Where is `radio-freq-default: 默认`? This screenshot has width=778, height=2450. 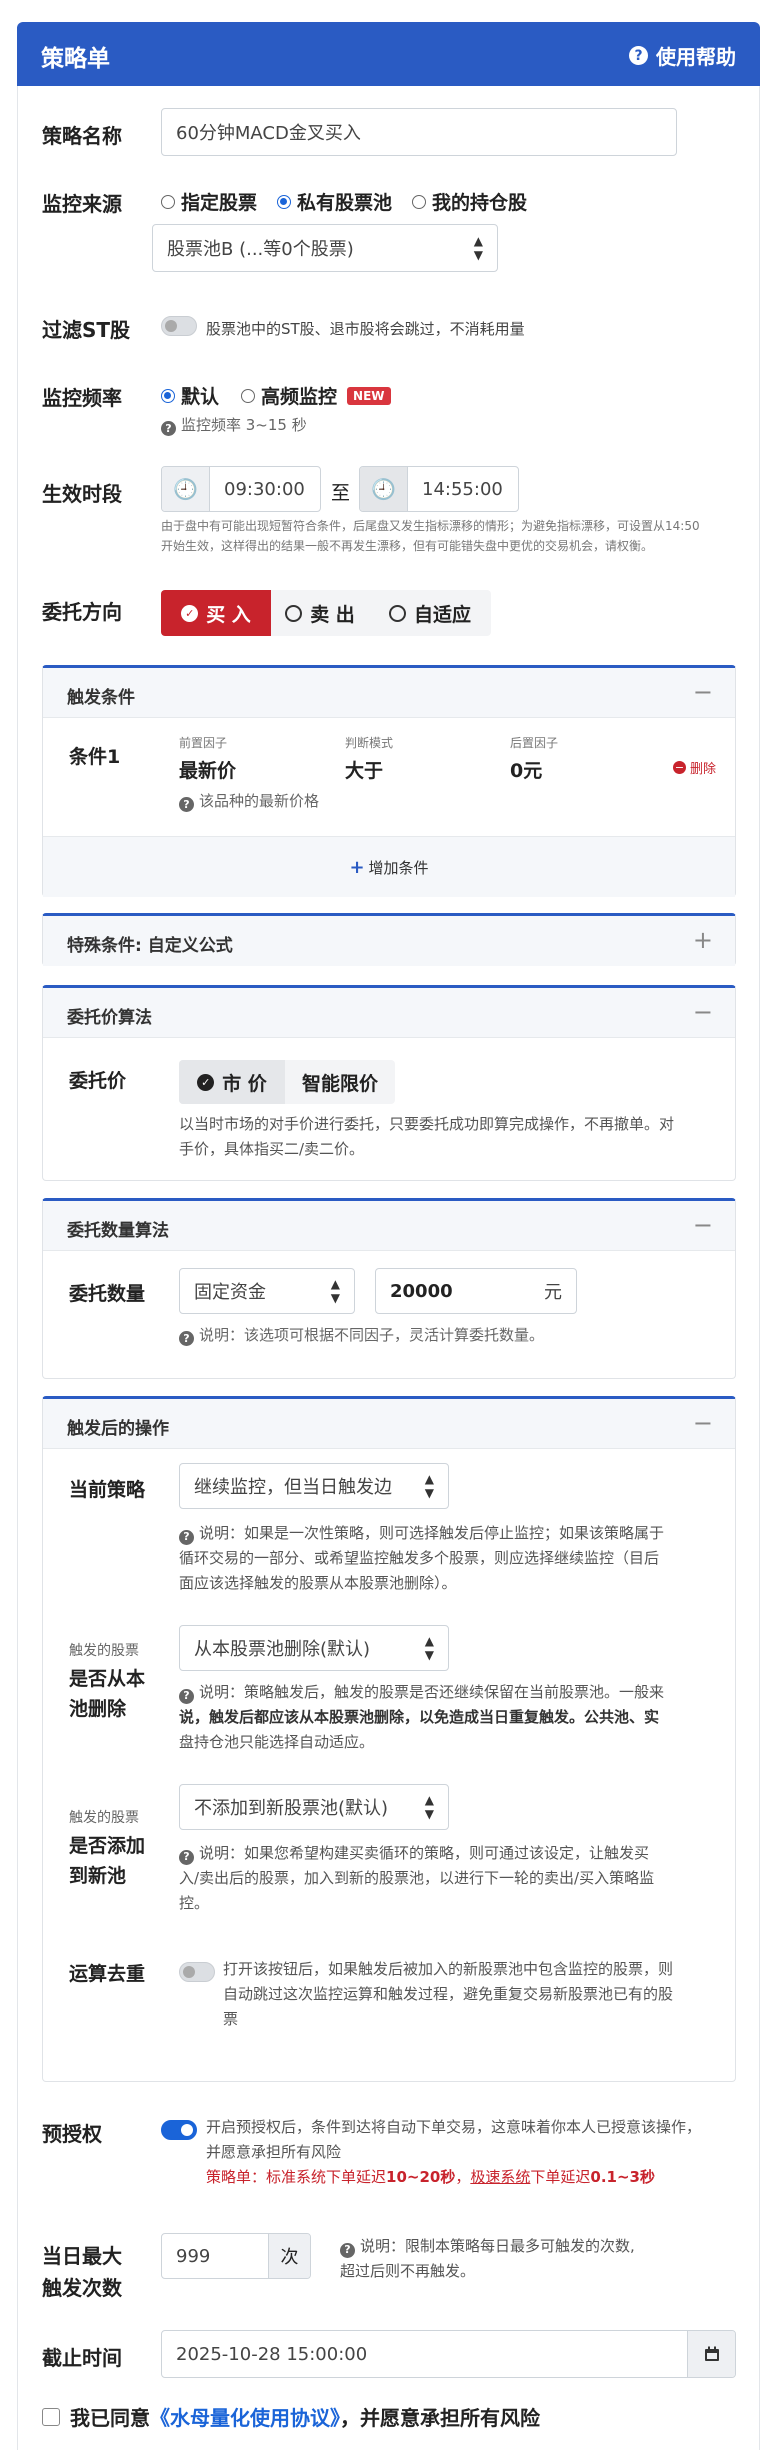
radio-freq-default: 默认 is located at coordinates (190, 395).